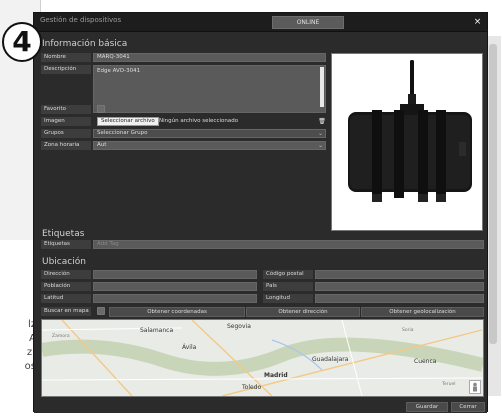 This screenshot has width=502, height=416. What do you see at coordinates (322, 121) in the screenshot?
I see `trash-icon: 🗑` at bounding box center [322, 121].